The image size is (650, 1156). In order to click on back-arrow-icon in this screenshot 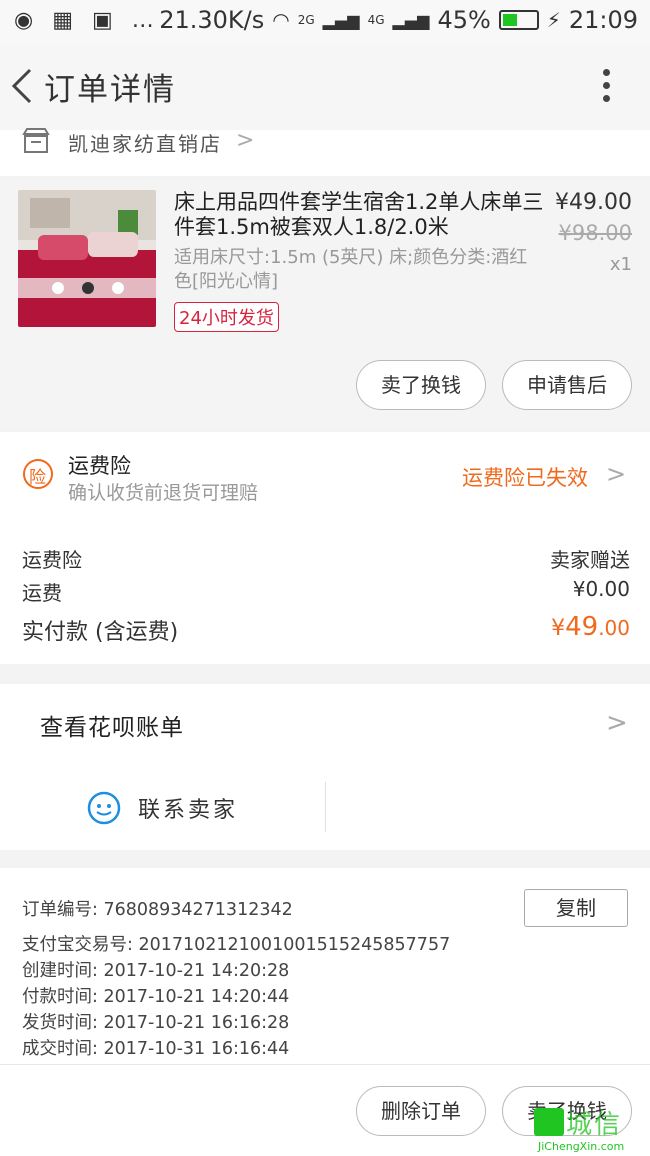, I will do `click(24, 86)`.